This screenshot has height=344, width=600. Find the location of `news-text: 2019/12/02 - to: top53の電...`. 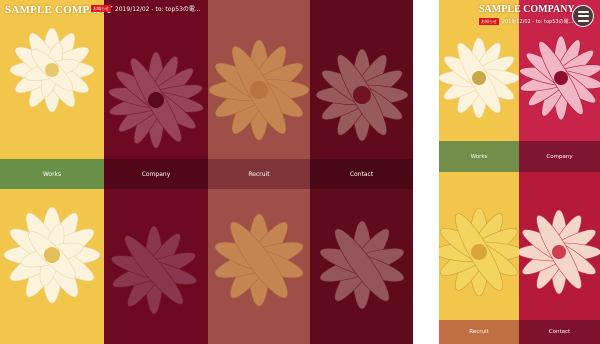

news-text: 2019/12/02 - to: top53の電... is located at coordinates (158, 8).